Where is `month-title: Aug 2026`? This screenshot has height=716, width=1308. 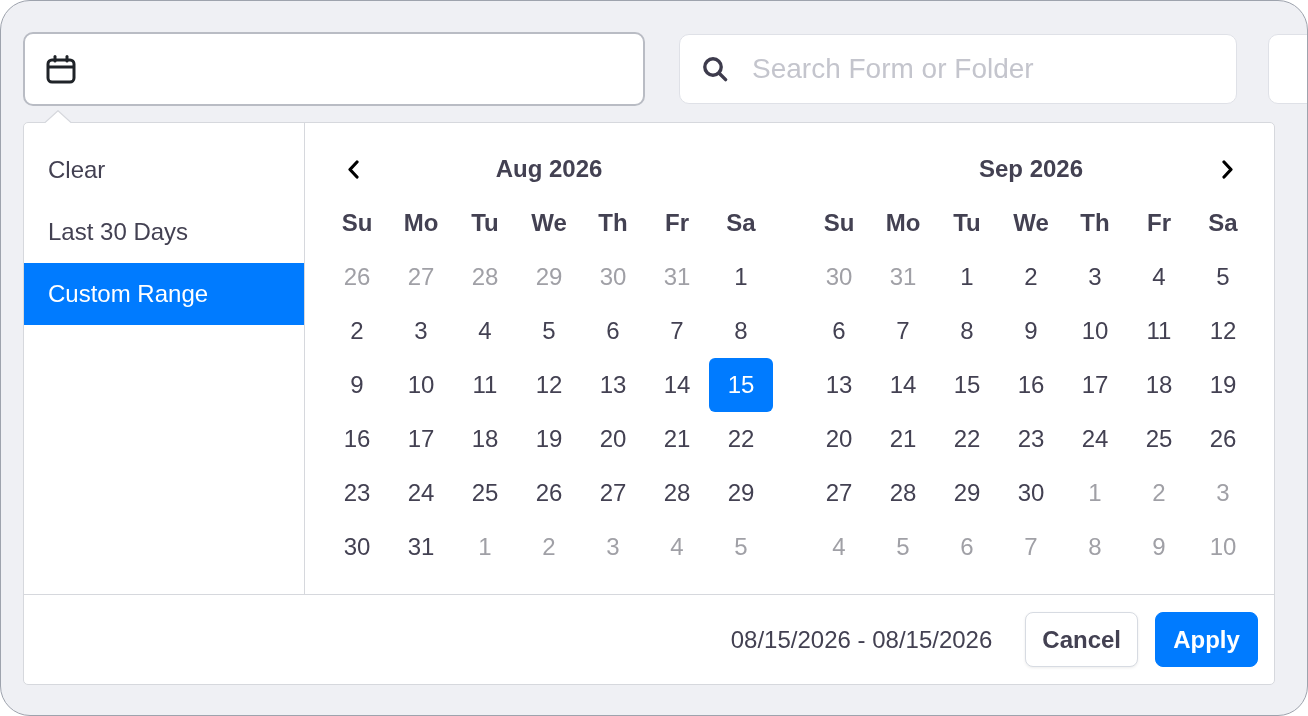 month-title: Aug 2026 is located at coordinates (549, 169).